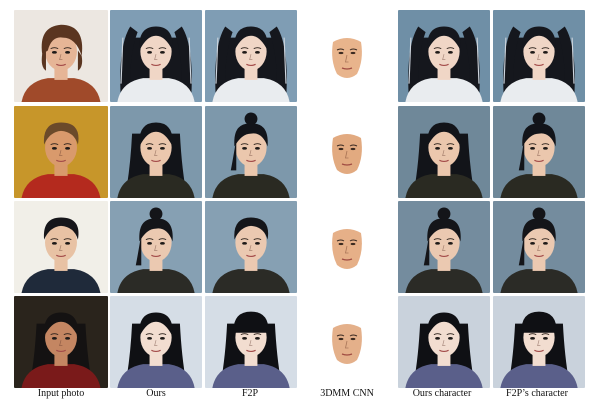 The width and height of the screenshot is (600, 412). Describe the element at coordinates (347, 153) in the screenshot. I see `image-3dmm-cnn-row2` at that location.